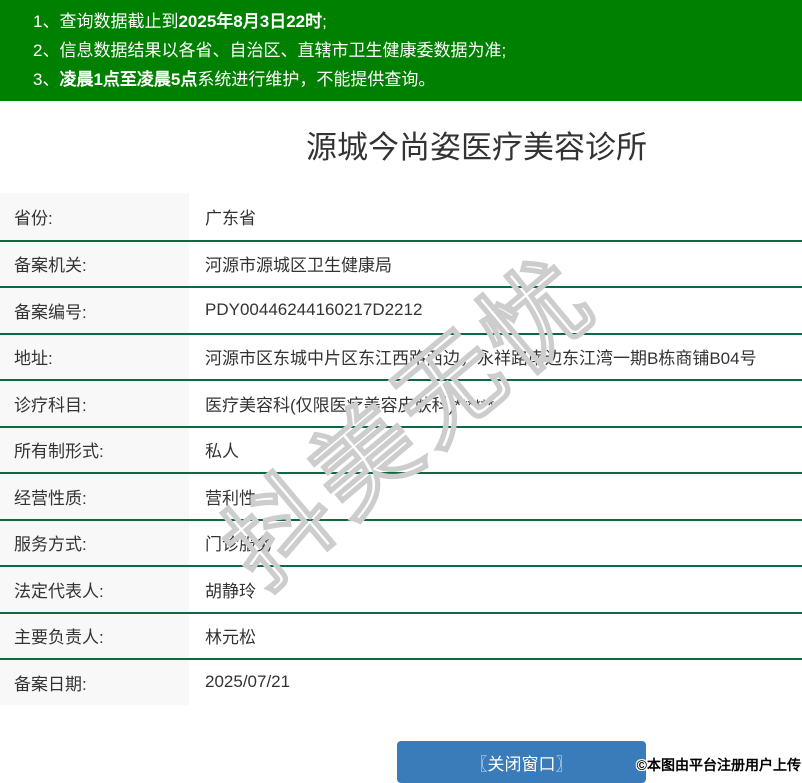  What do you see at coordinates (401, 495) in the screenshot?
I see `table-row: 经营性质: 营利性` at bounding box center [401, 495].